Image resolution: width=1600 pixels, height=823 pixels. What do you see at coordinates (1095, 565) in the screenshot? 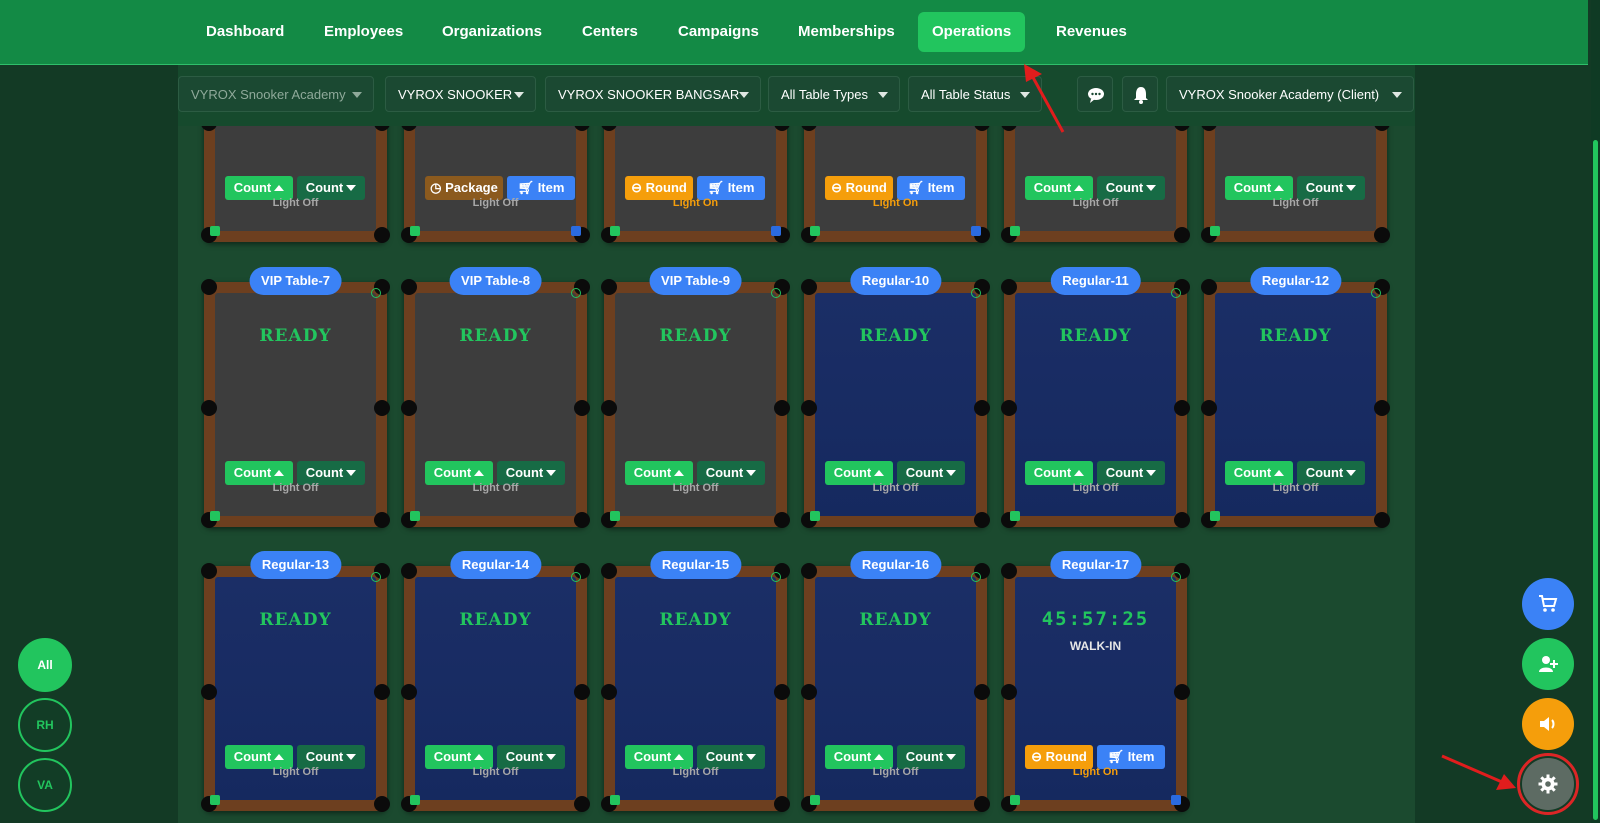
I see `table-name-badge: Regular-17` at bounding box center [1095, 565].